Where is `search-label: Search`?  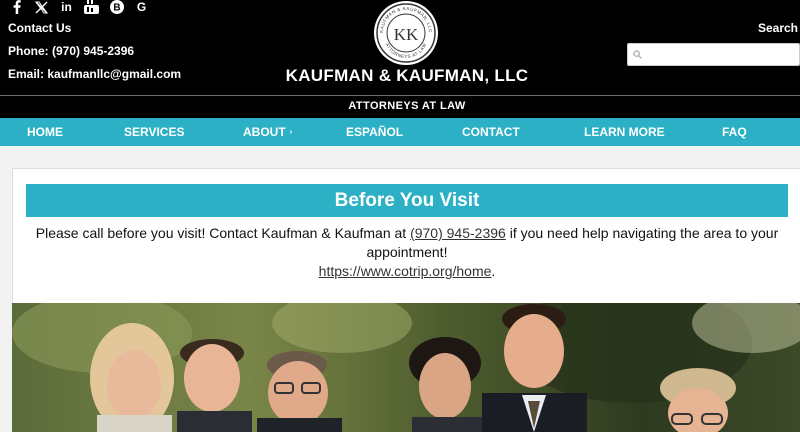 search-label: Search is located at coordinates (777, 28).